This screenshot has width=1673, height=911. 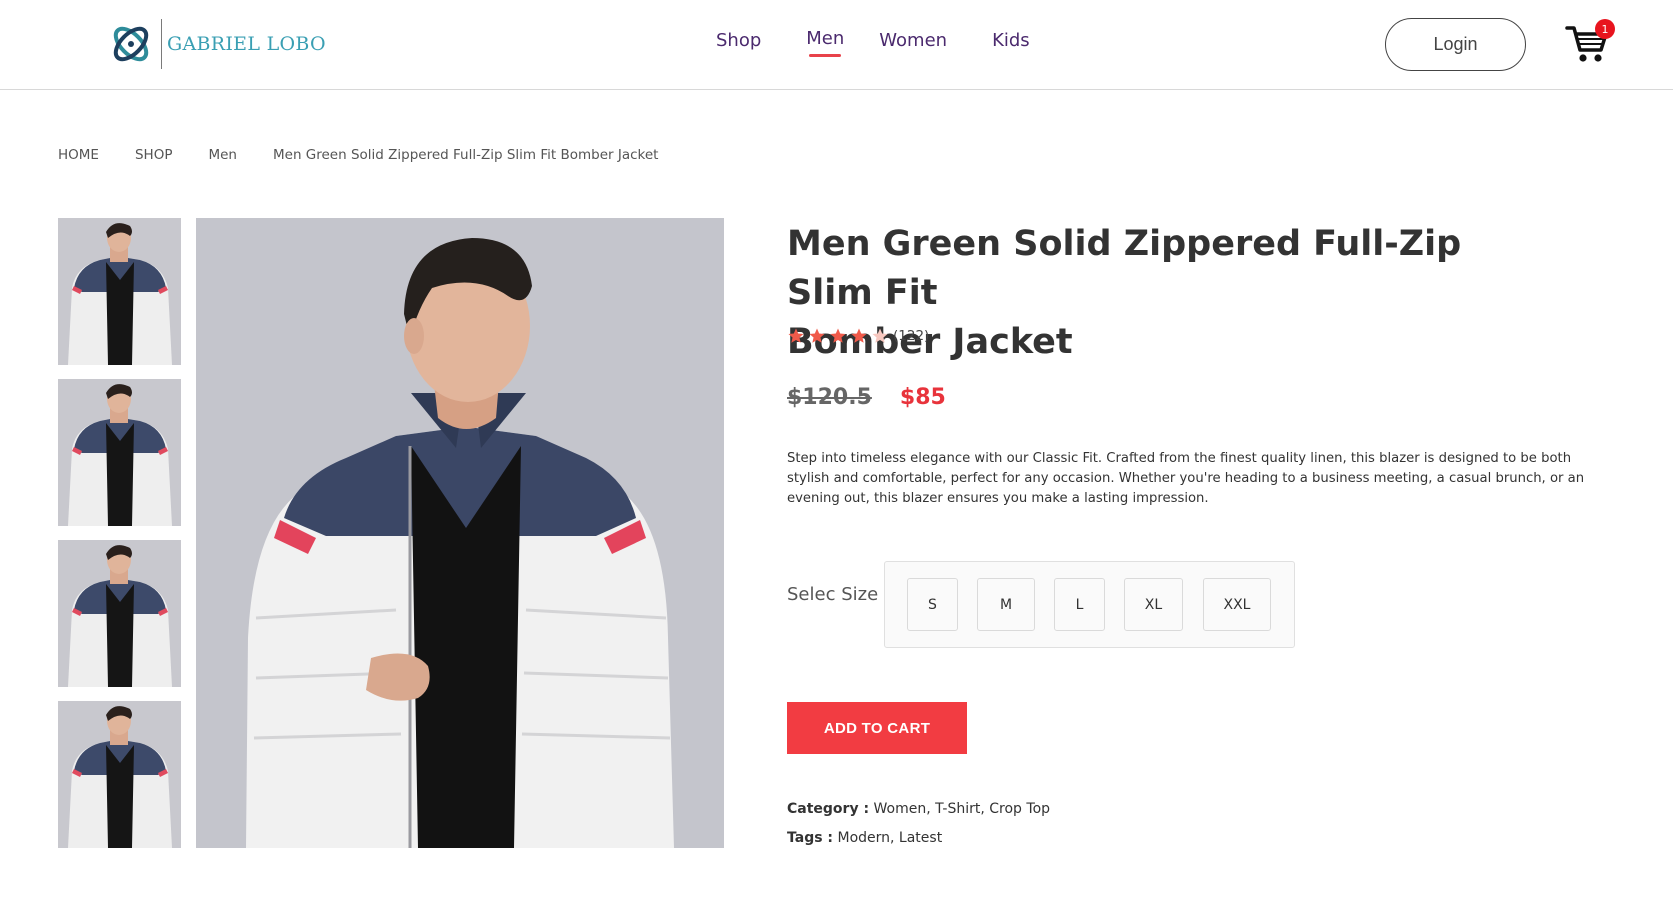 I want to click on category-link: Women, so click(x=900, y=809).